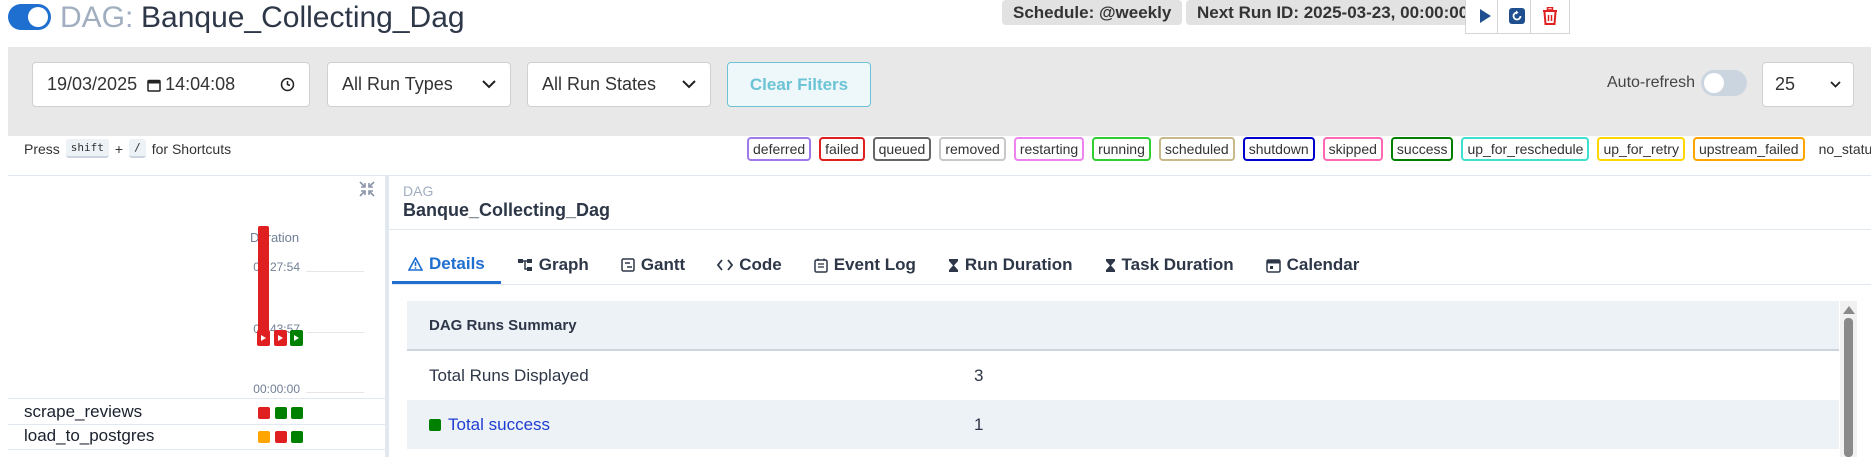 Image resolution: width=1871 pixels, height=457 pixels. What do you see at coordinates (435, 424) in the screenshot?
I see `success-swatch-icon` at bounding box center [435, 424].